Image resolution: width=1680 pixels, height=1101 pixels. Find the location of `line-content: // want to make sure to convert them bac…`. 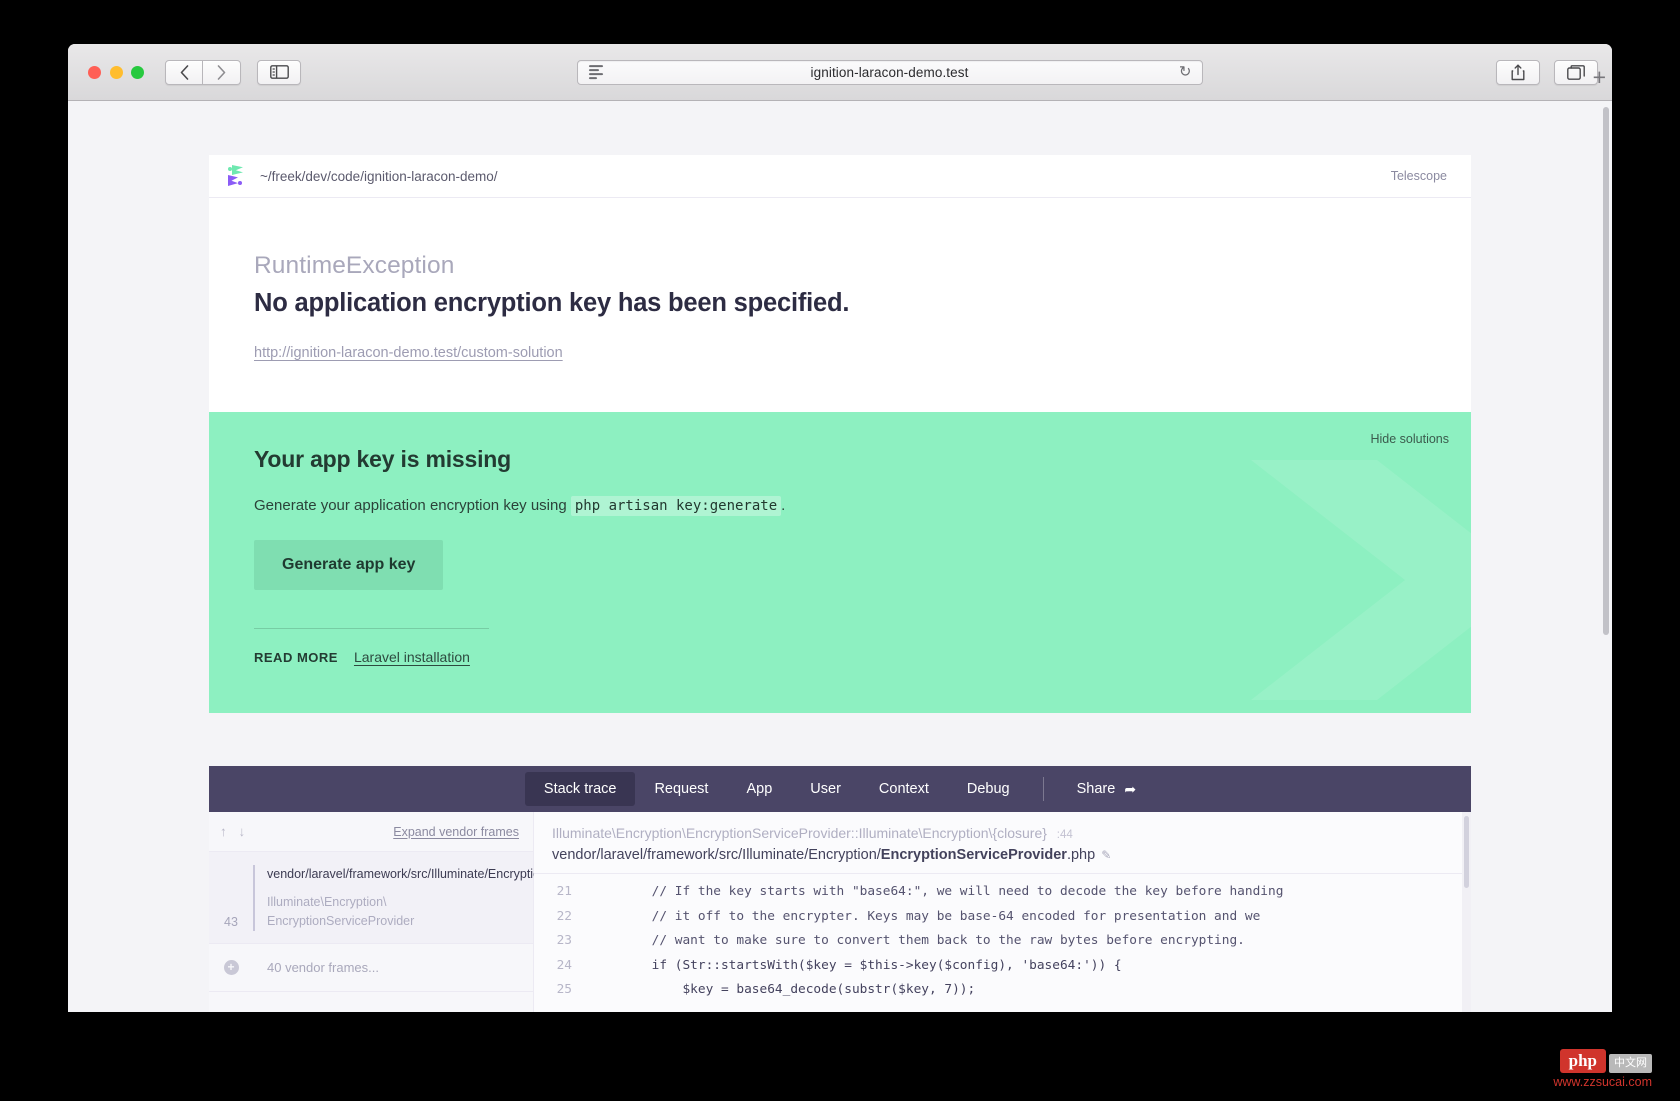

line-content: // want to make sure to convert them bac… is located at coordinates (917, 940).